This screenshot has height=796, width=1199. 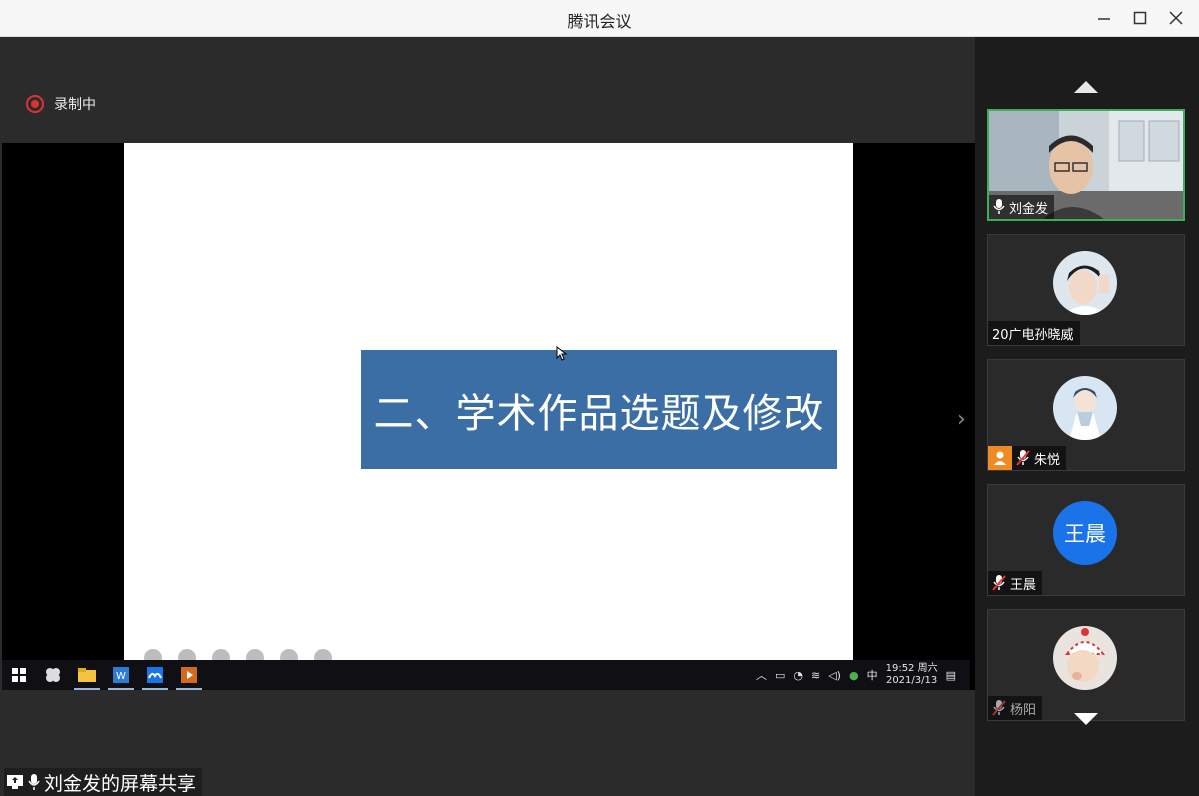 I want to click on screen-share-label: 刘金发的屏幕共享, so click(x=103, y=782).